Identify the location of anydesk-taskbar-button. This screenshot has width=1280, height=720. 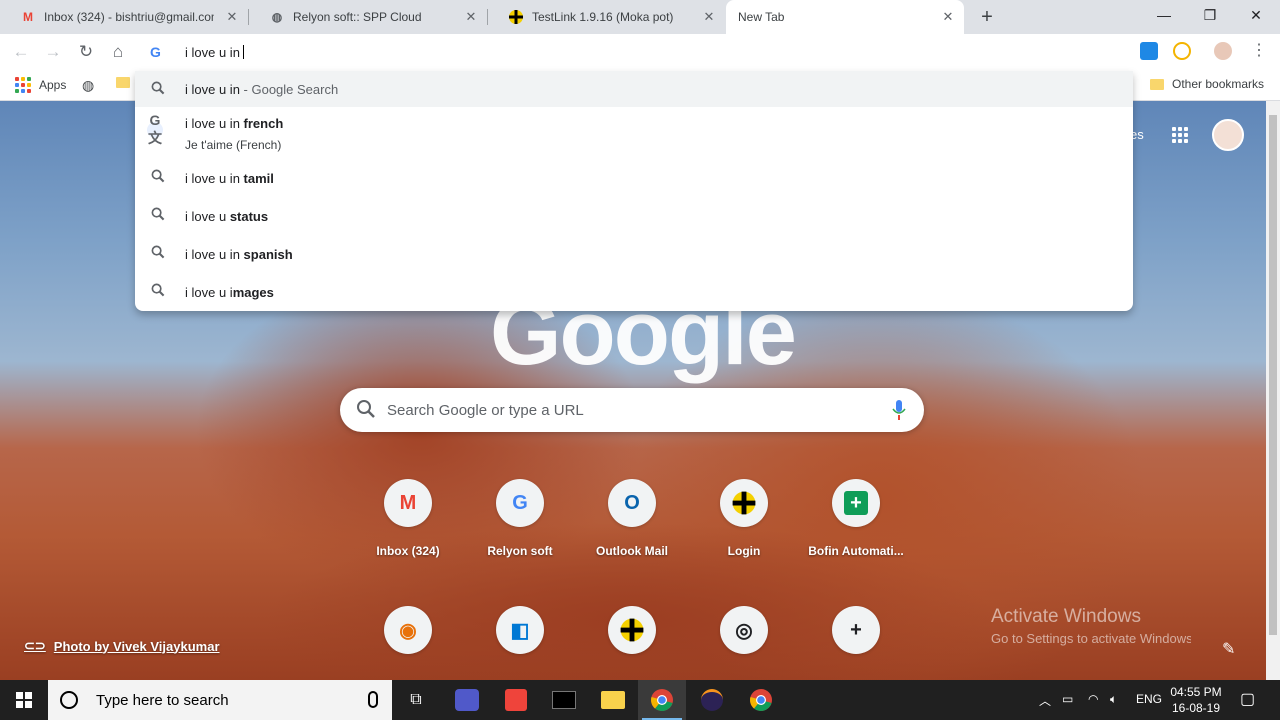
(516, 700).